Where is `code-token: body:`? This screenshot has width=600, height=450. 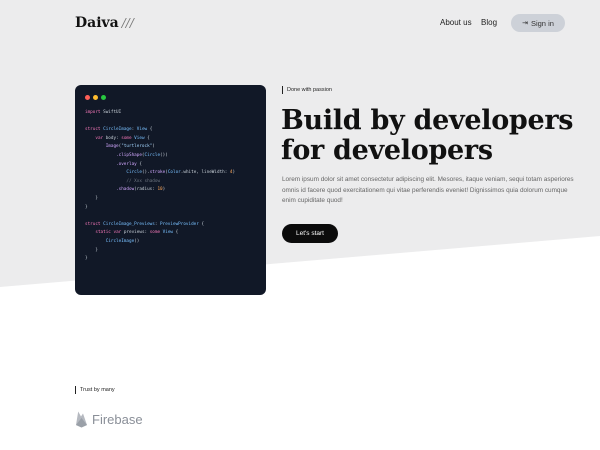
code-token: body: is located at coordinates (112, 138).